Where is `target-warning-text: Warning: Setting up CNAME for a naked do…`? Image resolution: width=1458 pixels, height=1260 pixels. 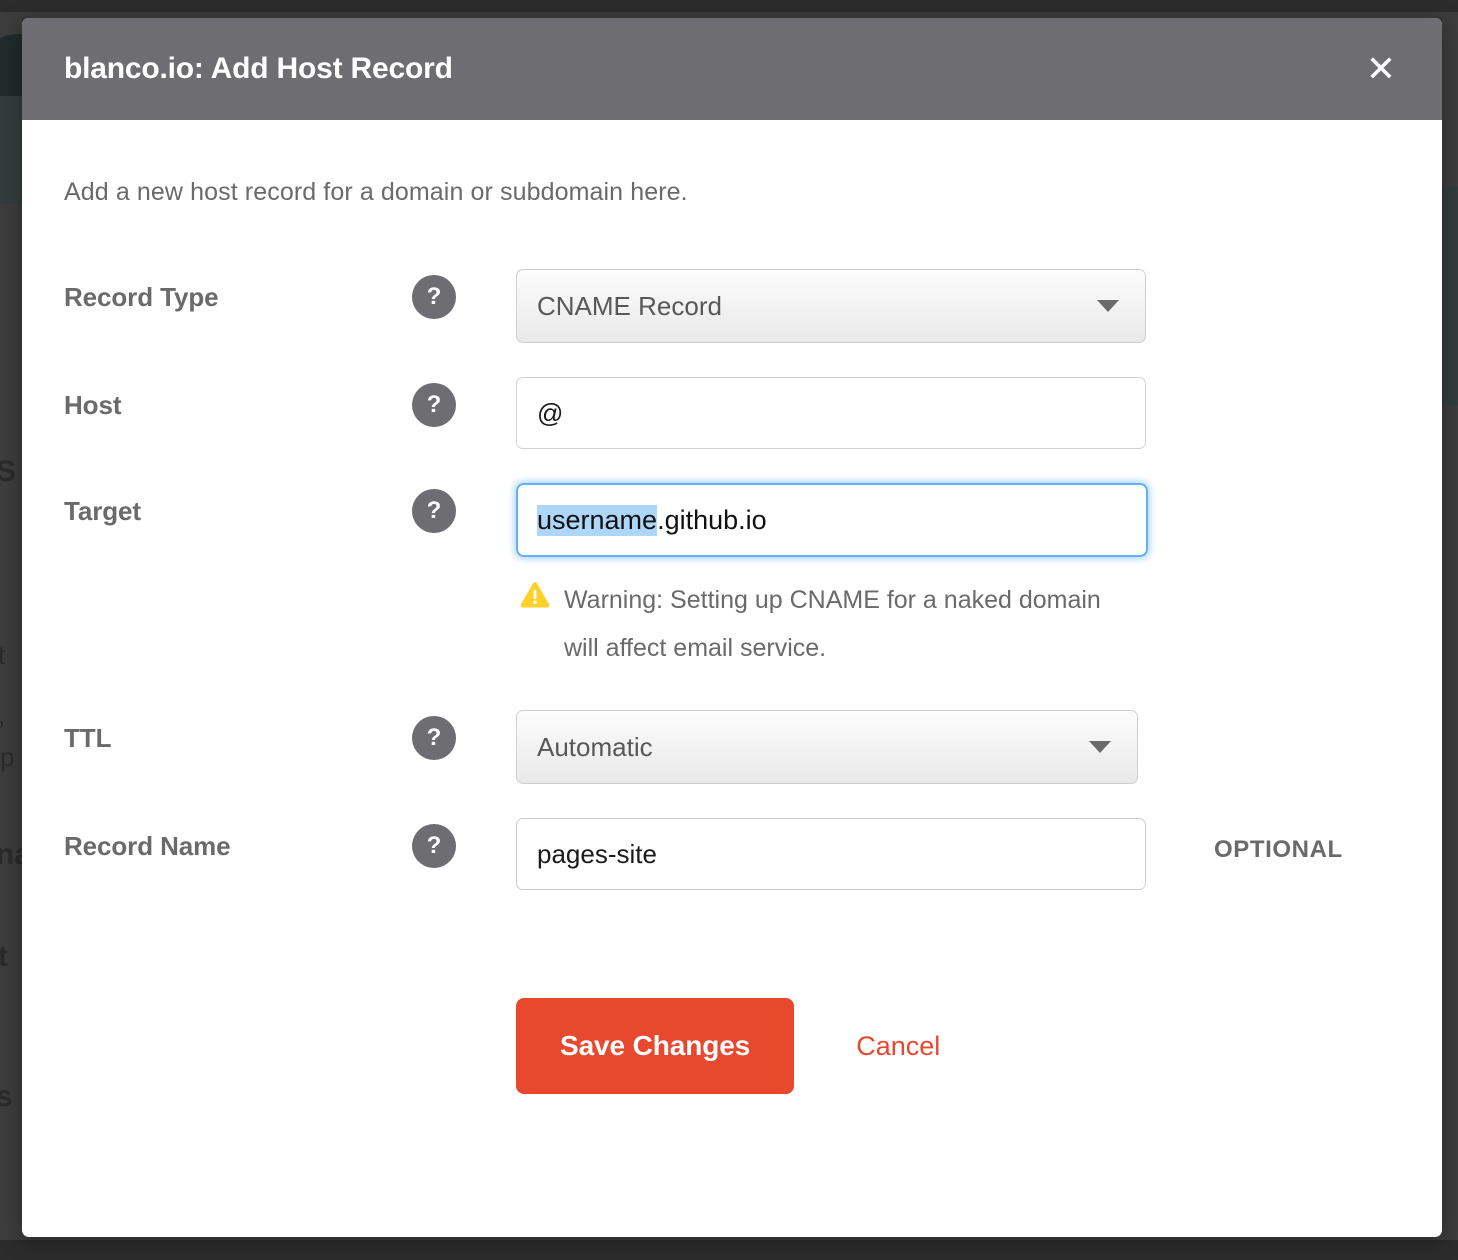
target-warning-text: Warning: Setting up CNAME for a naked do… is located at coordinates (832, 624).